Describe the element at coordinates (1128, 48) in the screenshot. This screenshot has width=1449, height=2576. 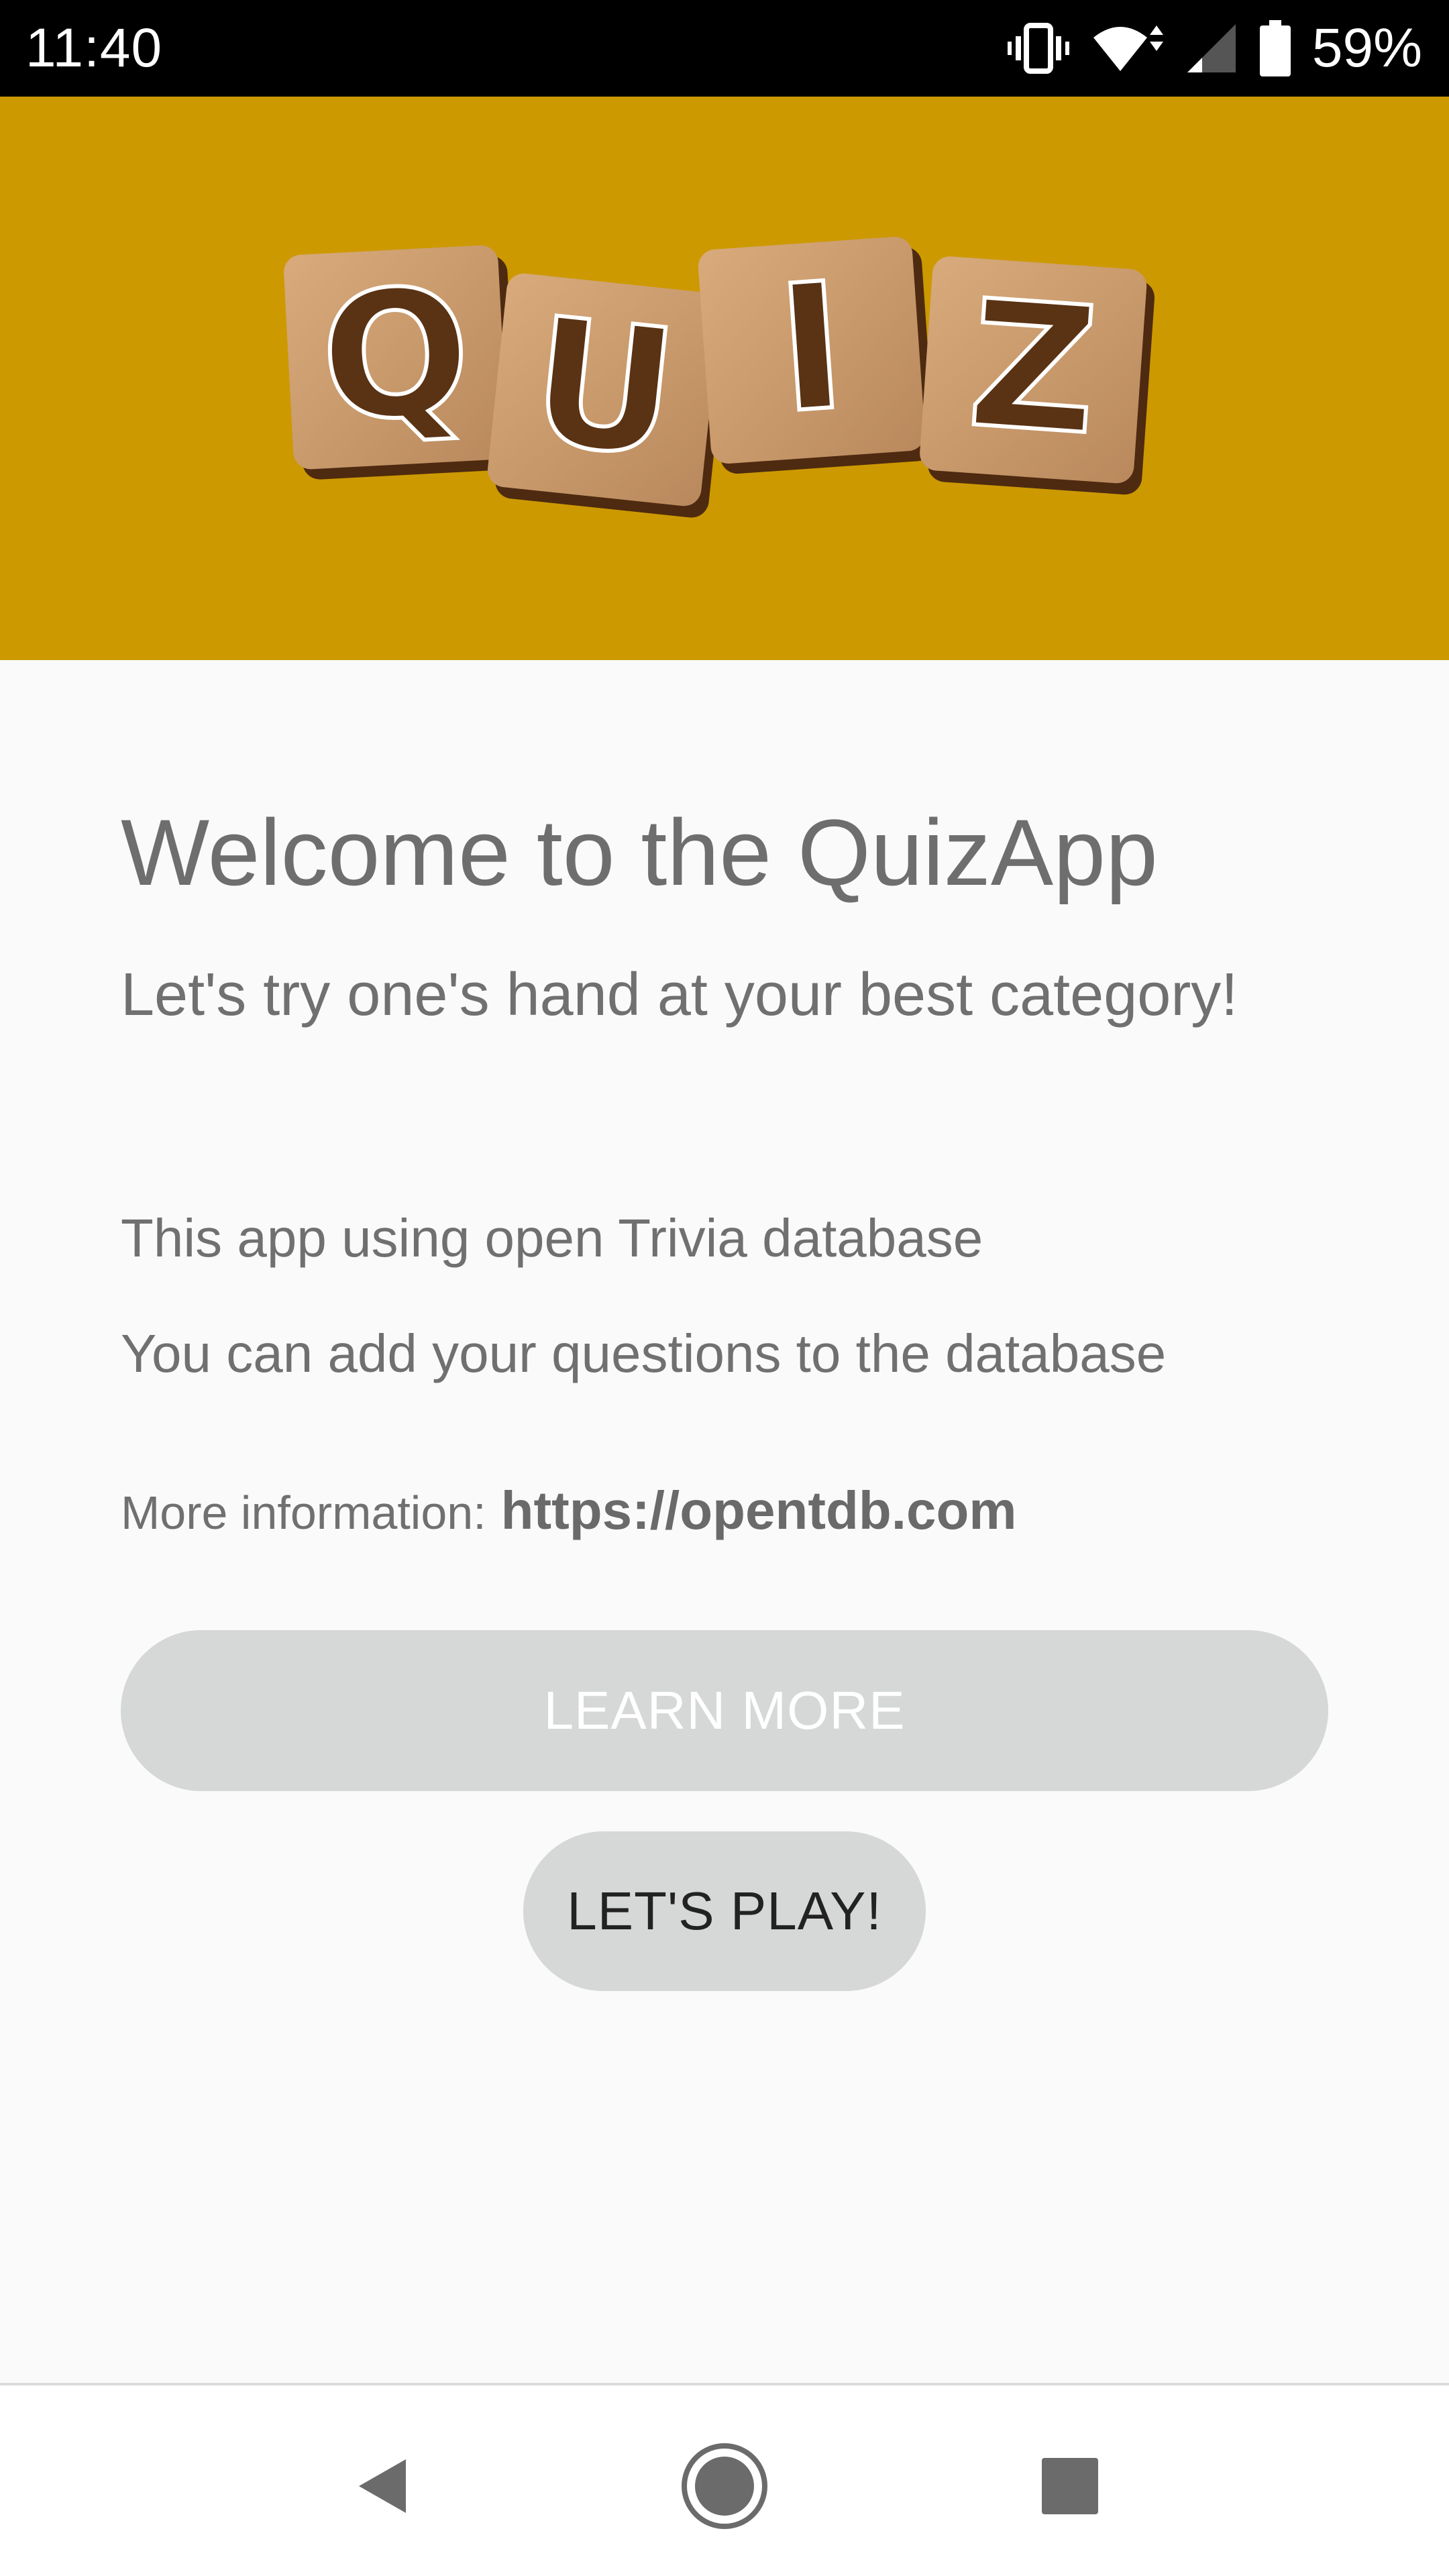
I see `wifi-icon` at that location.